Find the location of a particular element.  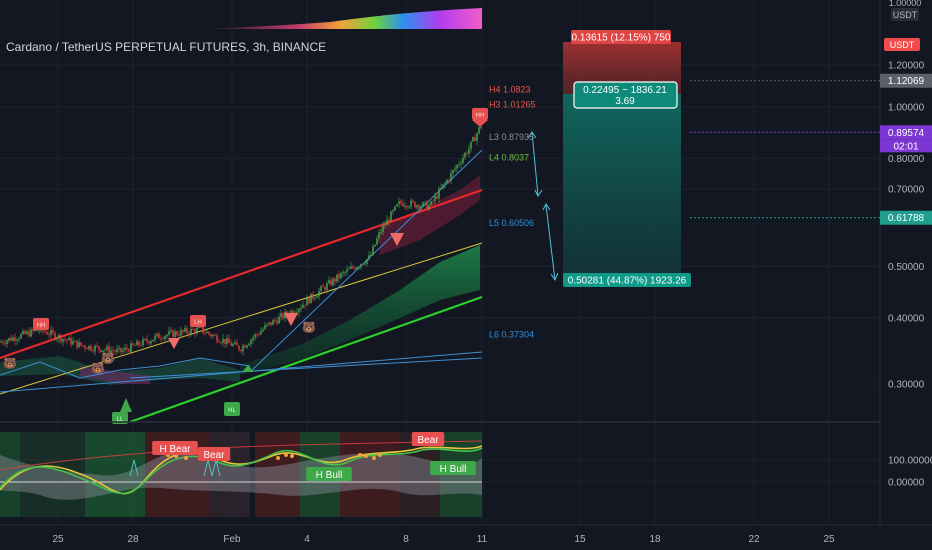

price-tick-label: 0.80000 is located at coordinates (906, 159).